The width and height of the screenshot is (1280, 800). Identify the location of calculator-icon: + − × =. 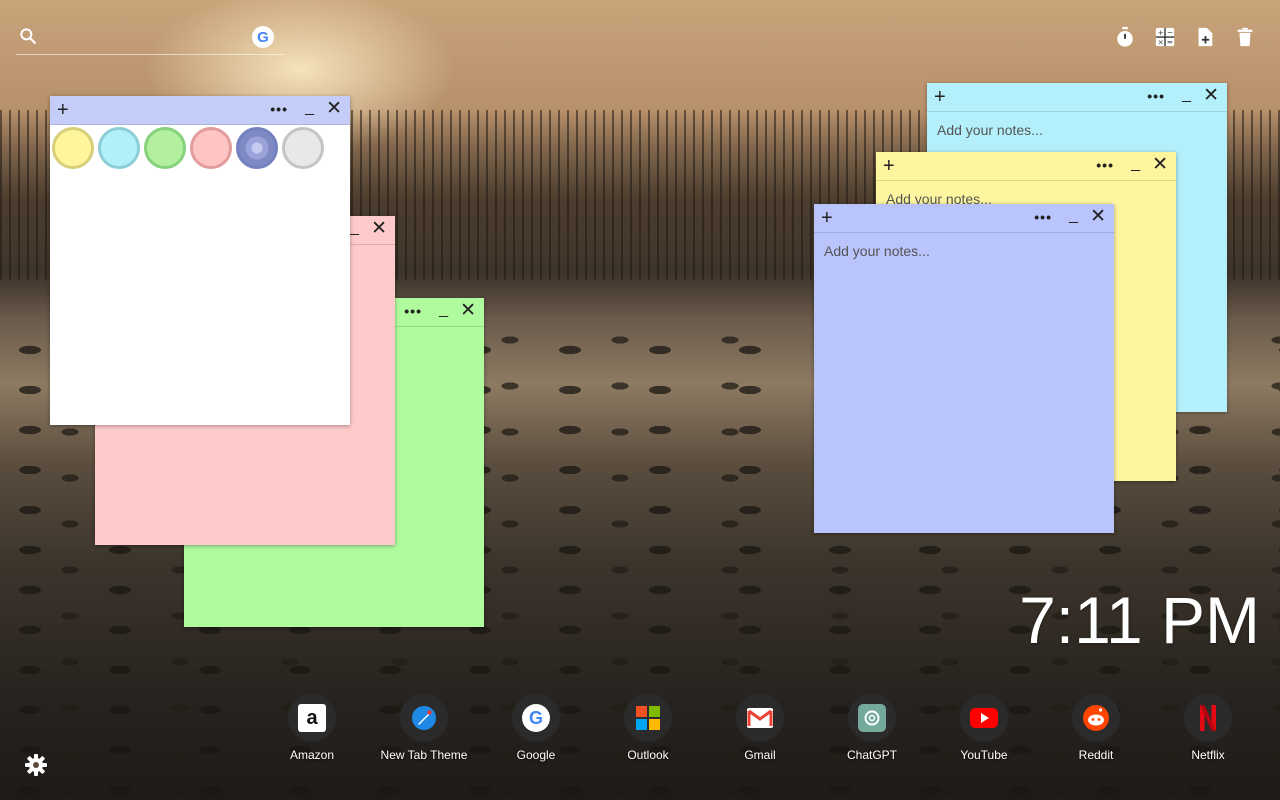
(1165, 37).